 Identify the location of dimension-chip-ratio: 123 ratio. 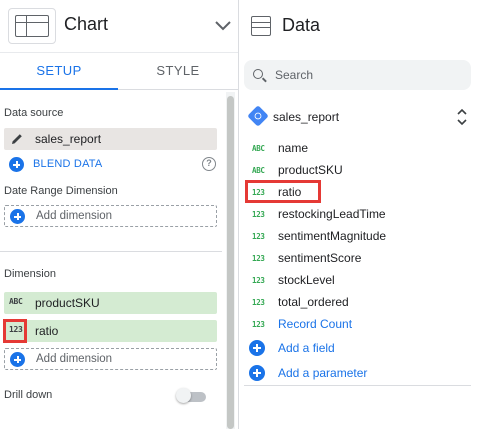
(110, 331).